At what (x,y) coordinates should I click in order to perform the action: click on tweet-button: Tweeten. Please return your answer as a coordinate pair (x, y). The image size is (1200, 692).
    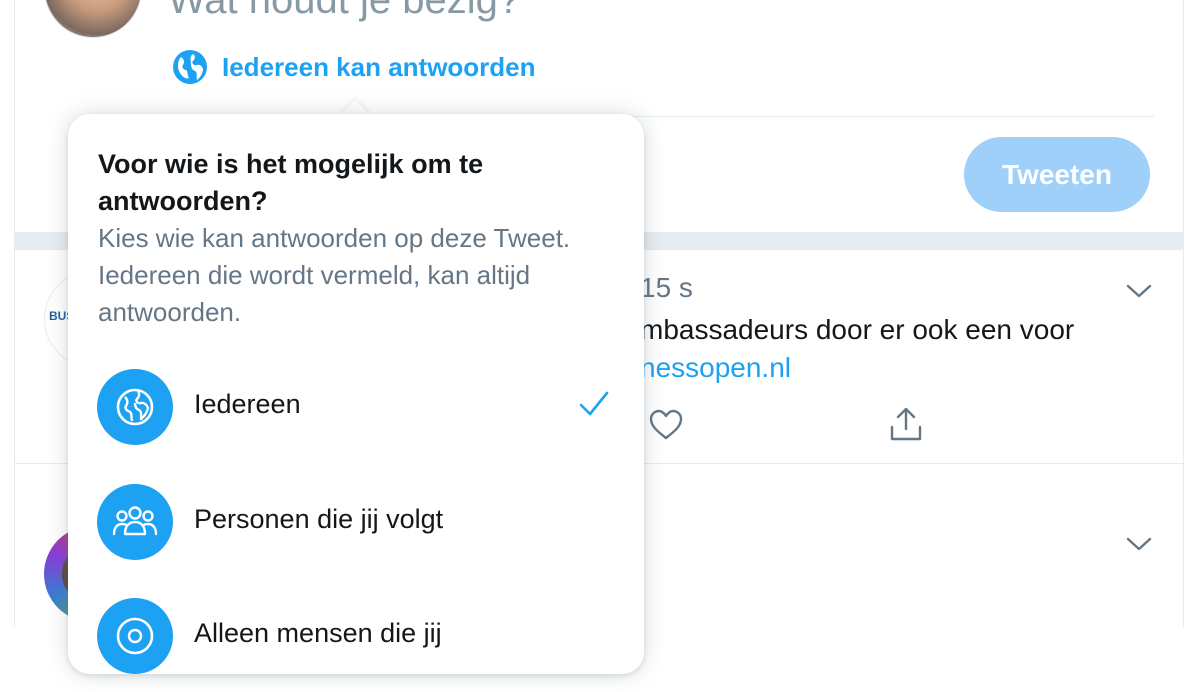
    Looking at the image, I should click on (1057, 174).